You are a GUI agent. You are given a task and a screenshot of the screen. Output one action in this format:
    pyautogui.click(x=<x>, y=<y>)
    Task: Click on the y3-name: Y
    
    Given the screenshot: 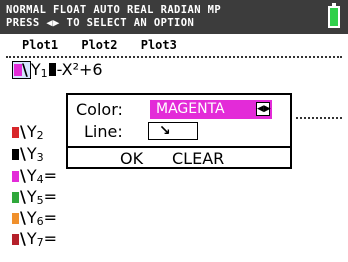 What is the action you would take?
    pyautogui.click(x=31, y=153)
    